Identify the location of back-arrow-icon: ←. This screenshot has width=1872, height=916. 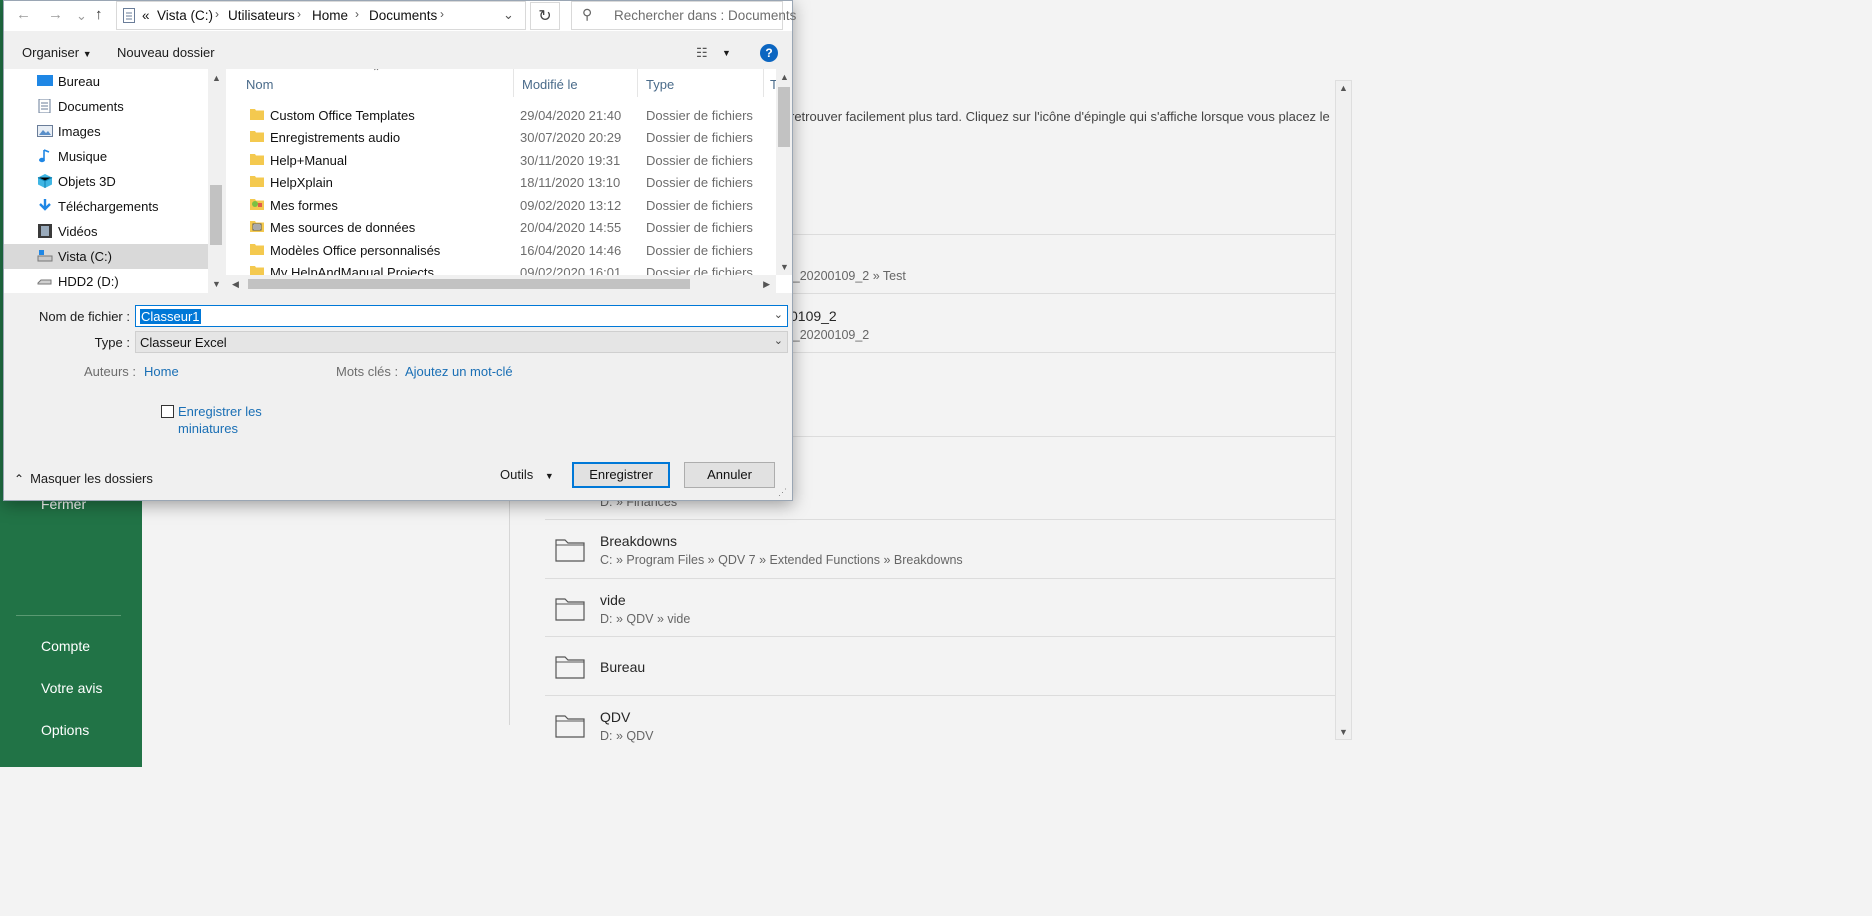
(23, 14).